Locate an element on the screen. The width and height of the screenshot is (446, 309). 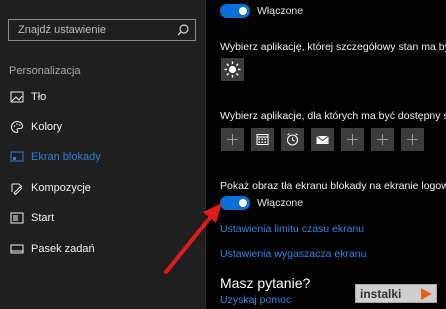
sidebar-item-pasek-zadan: Pasek zadań is located at coordinates (102, 250).